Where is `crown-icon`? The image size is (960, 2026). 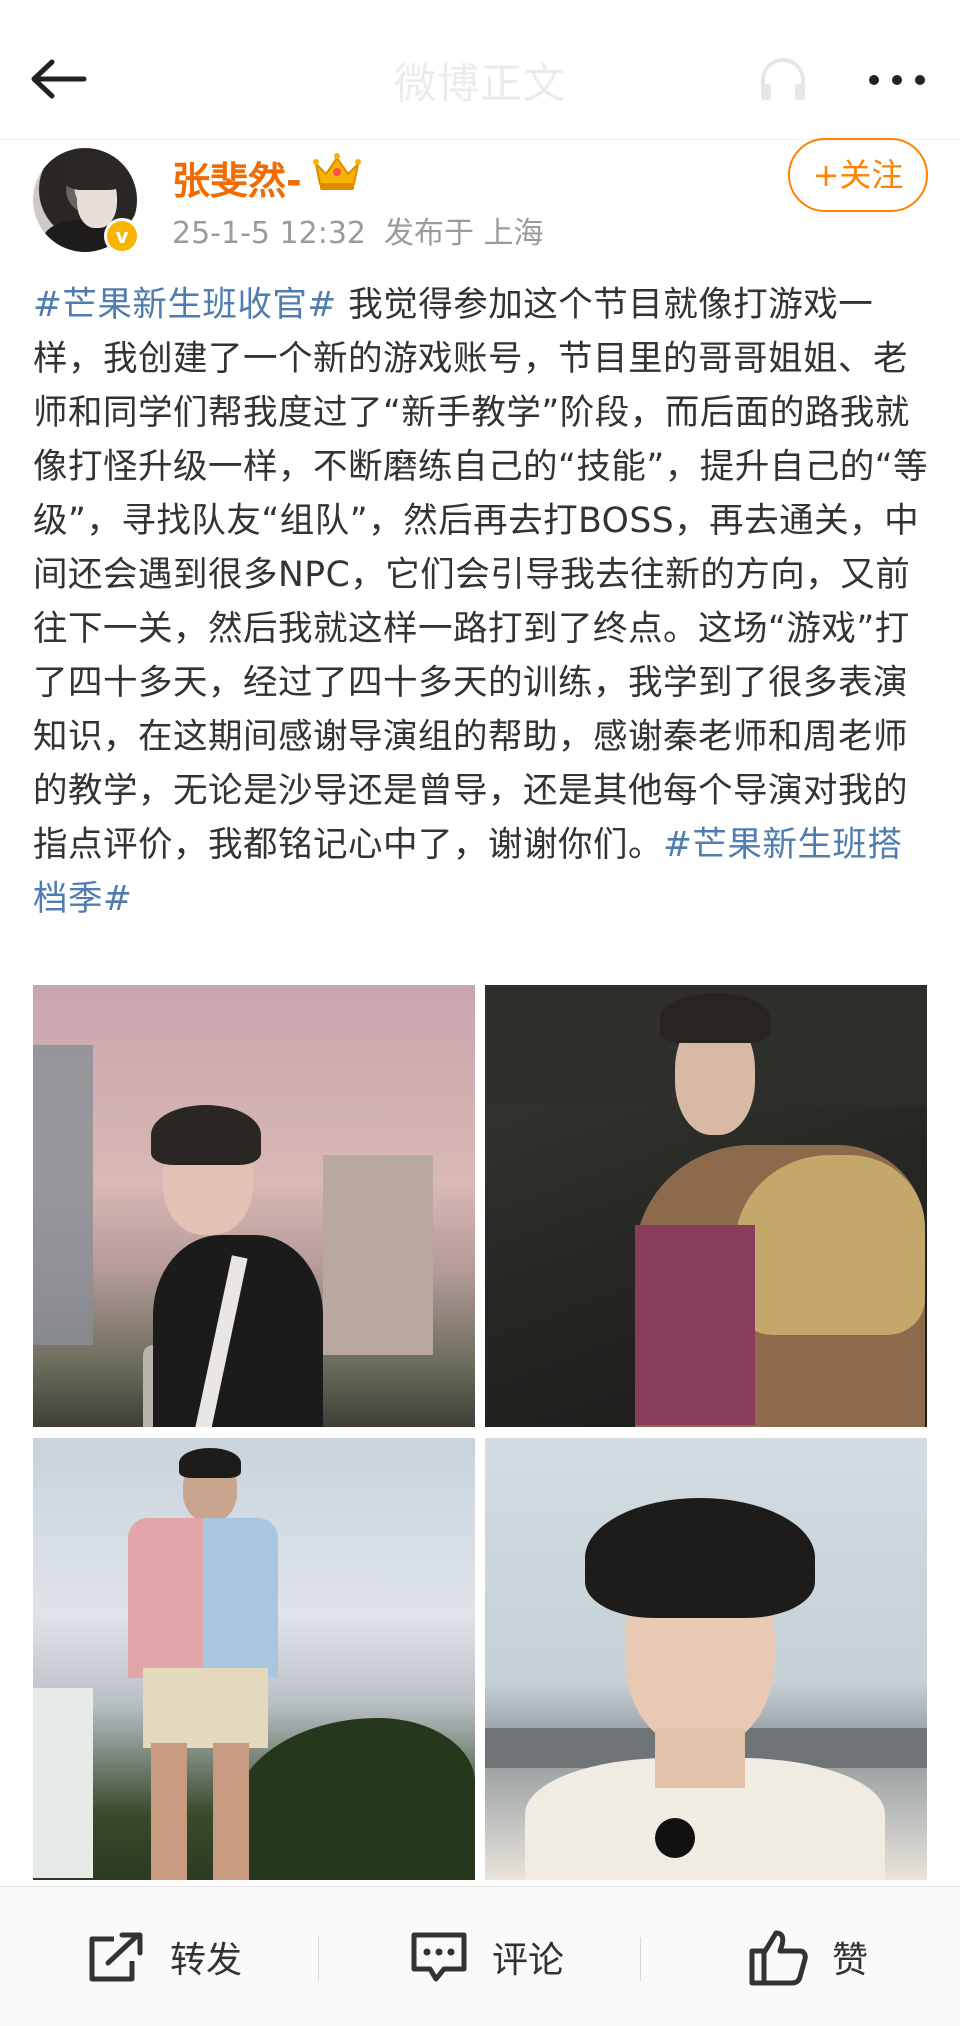
crown-icon is located at coordinates (337, 172).